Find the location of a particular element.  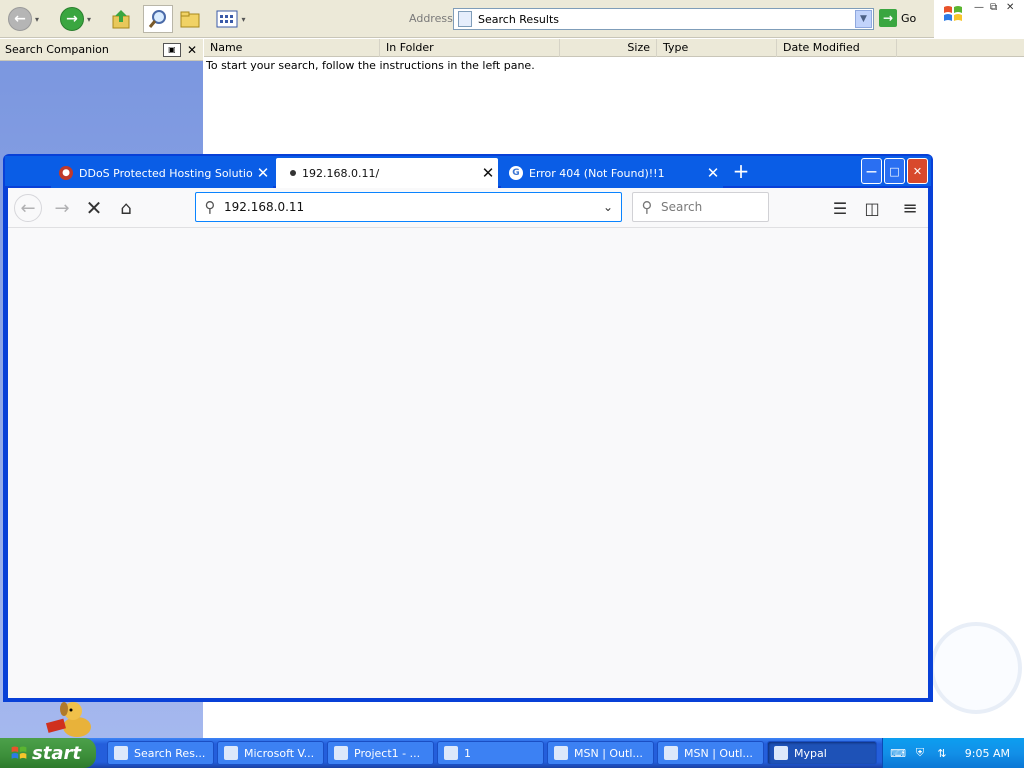

forward-arrow-icon: → is located at coordinates (62, 208).